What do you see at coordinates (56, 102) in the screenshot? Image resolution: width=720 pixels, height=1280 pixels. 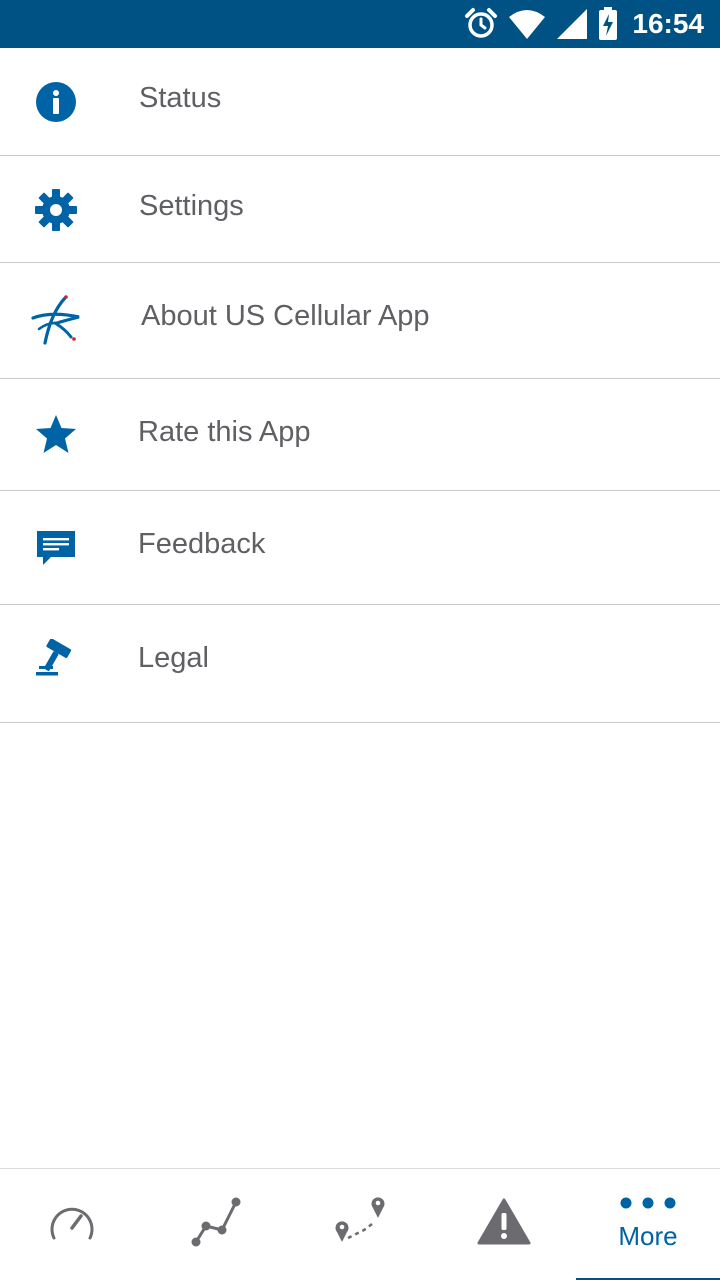 I see `info-icon` at bounding box center [56, 102].